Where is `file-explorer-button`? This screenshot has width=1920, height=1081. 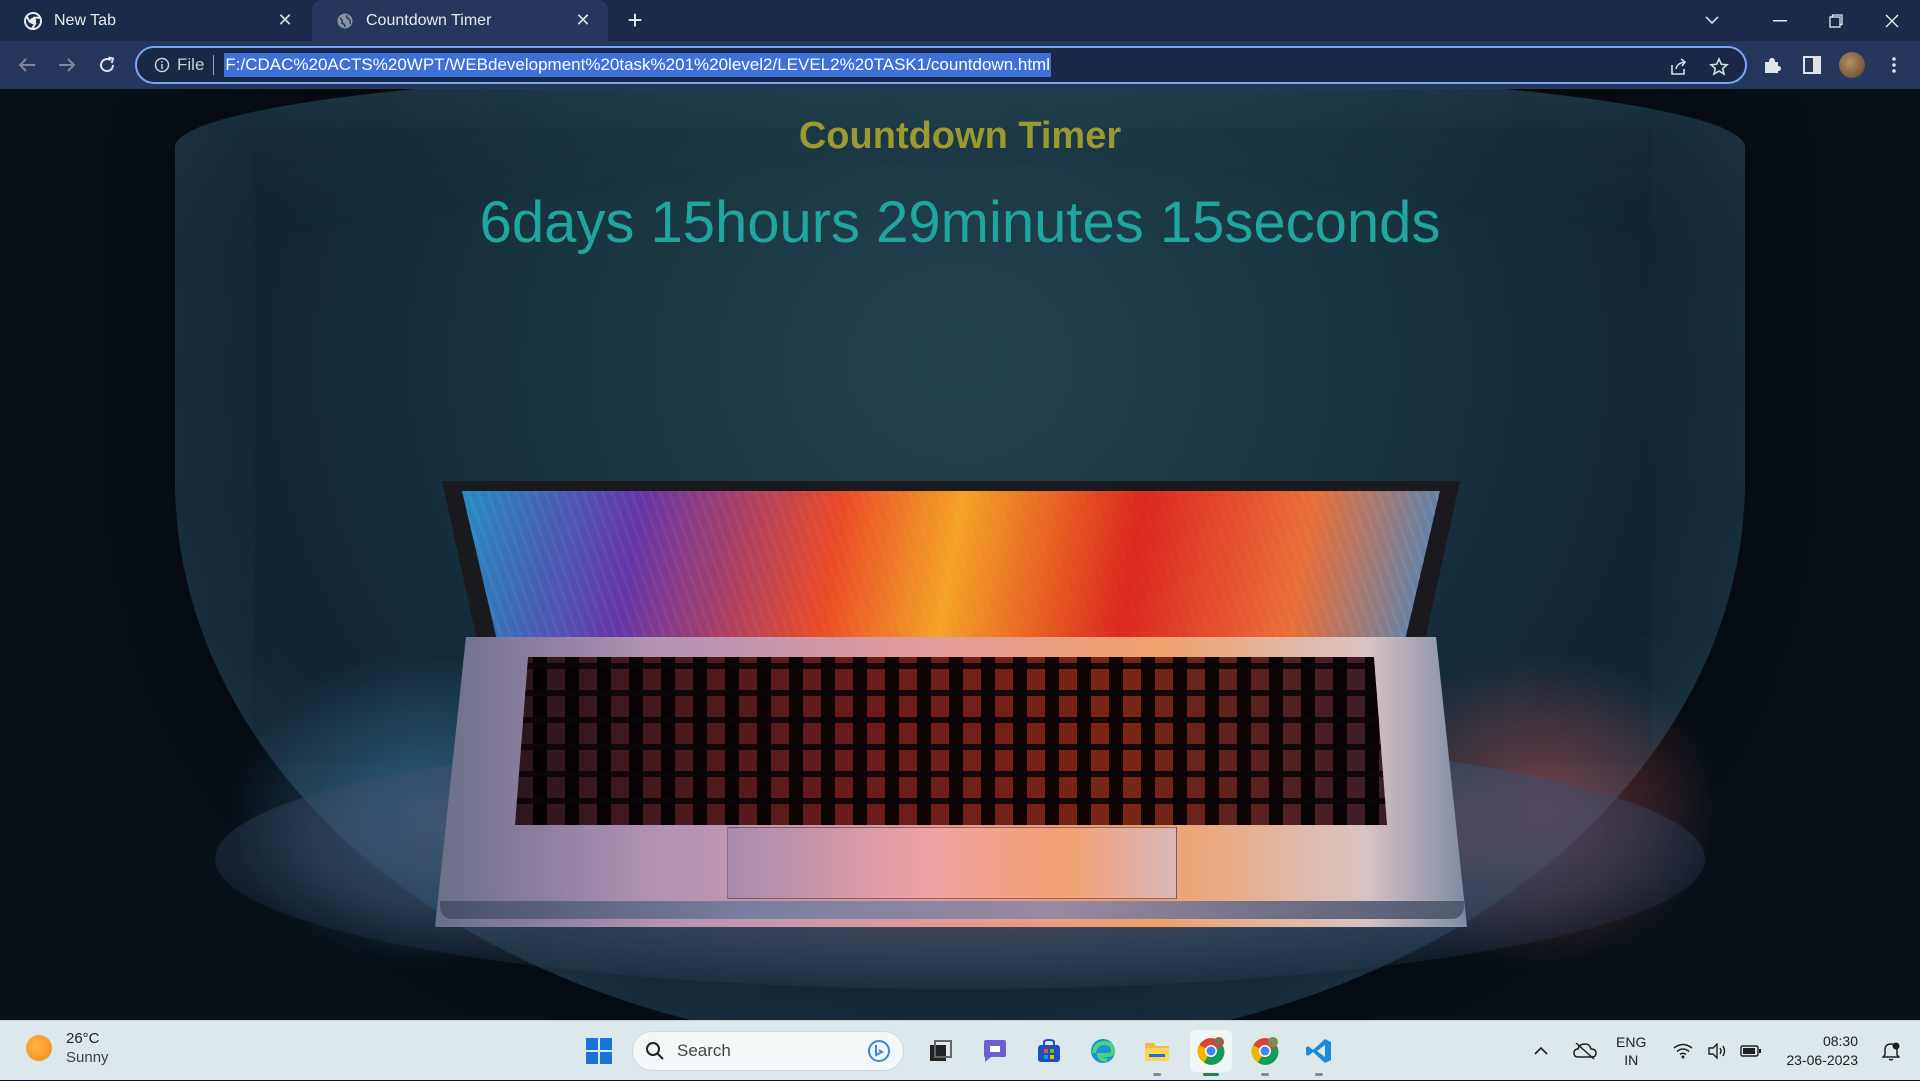
file-explorer-button is located at coordinates (1157, 1053).